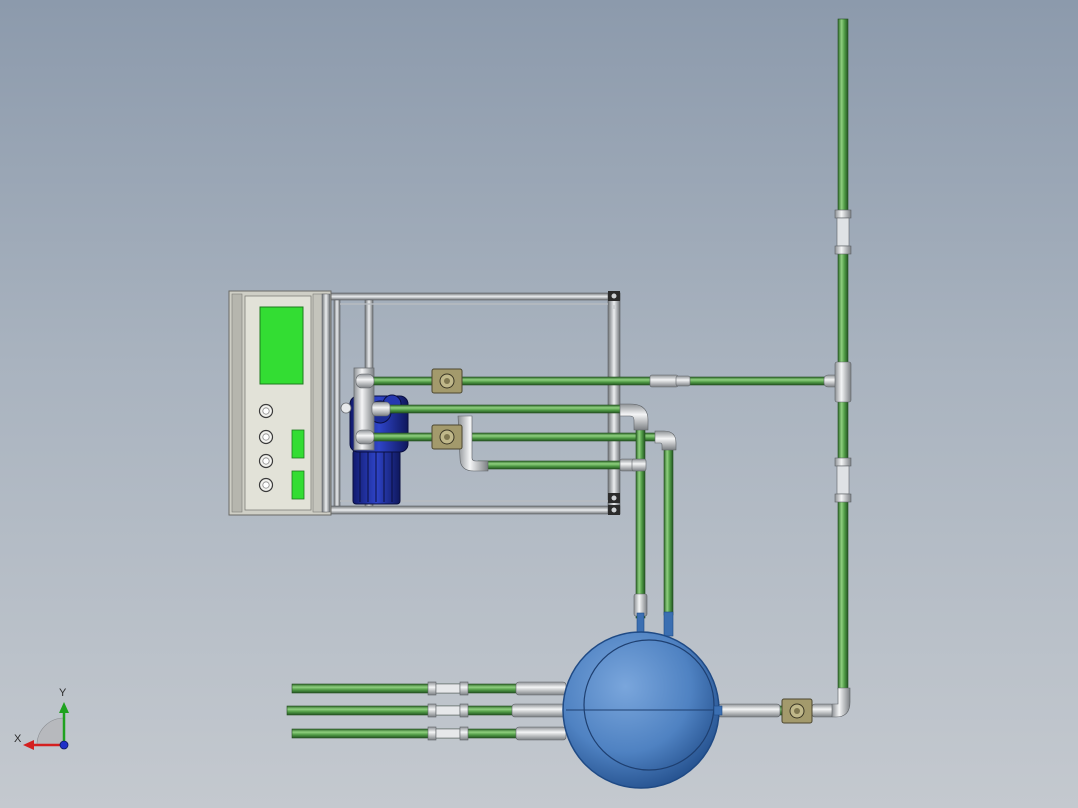  Describe the element at coordinates (18, 739) in the screenshot. I see `x-axis-label: X` at that location.